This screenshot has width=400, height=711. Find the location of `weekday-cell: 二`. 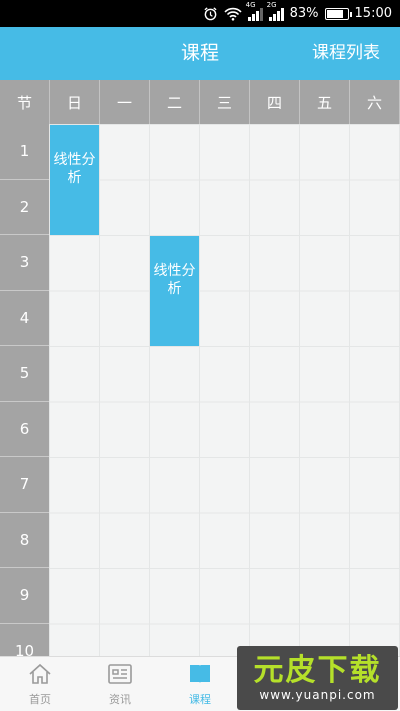

weekday-cell: 二 is located at coordinates (175, 102).